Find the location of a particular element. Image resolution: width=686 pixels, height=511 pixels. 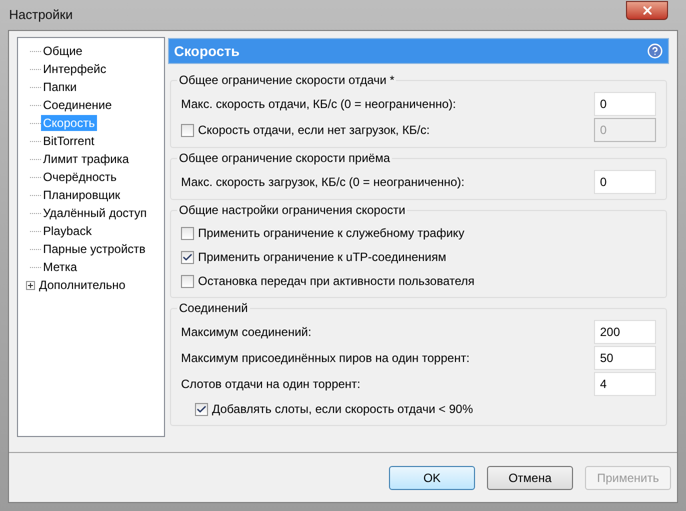

group-title: Общее ограничение скорости отдачи * is located at coordinates (286, 80).